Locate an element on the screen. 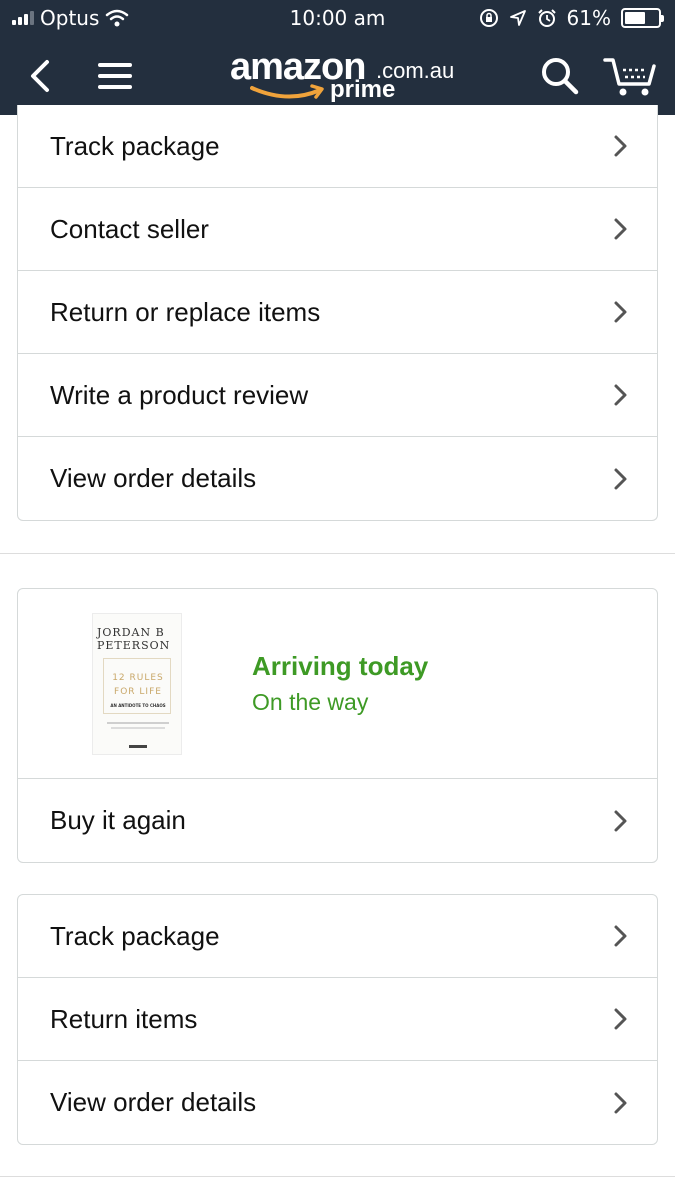 This screenshot has height=1200, width=675. book-title-line2: FOR LIFE is located at coordinates (138, 692).